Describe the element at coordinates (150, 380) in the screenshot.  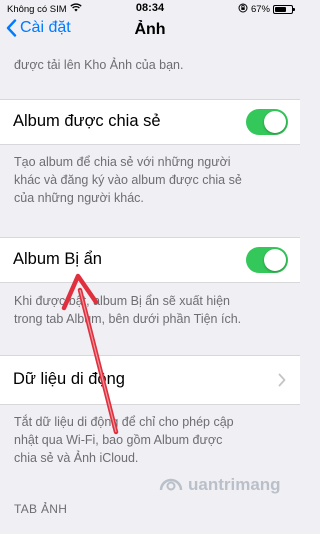
I see `cellular-data-row: Dữ liệu di động` at that location.